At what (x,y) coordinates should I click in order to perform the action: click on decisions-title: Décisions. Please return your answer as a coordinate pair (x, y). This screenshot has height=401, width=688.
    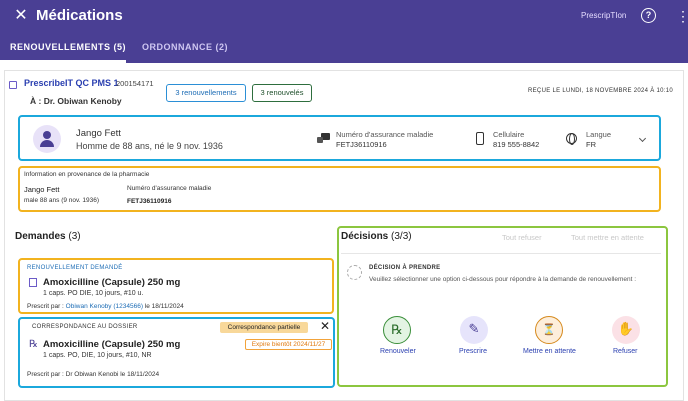
    Looking at the image, I should click on (365, 236).